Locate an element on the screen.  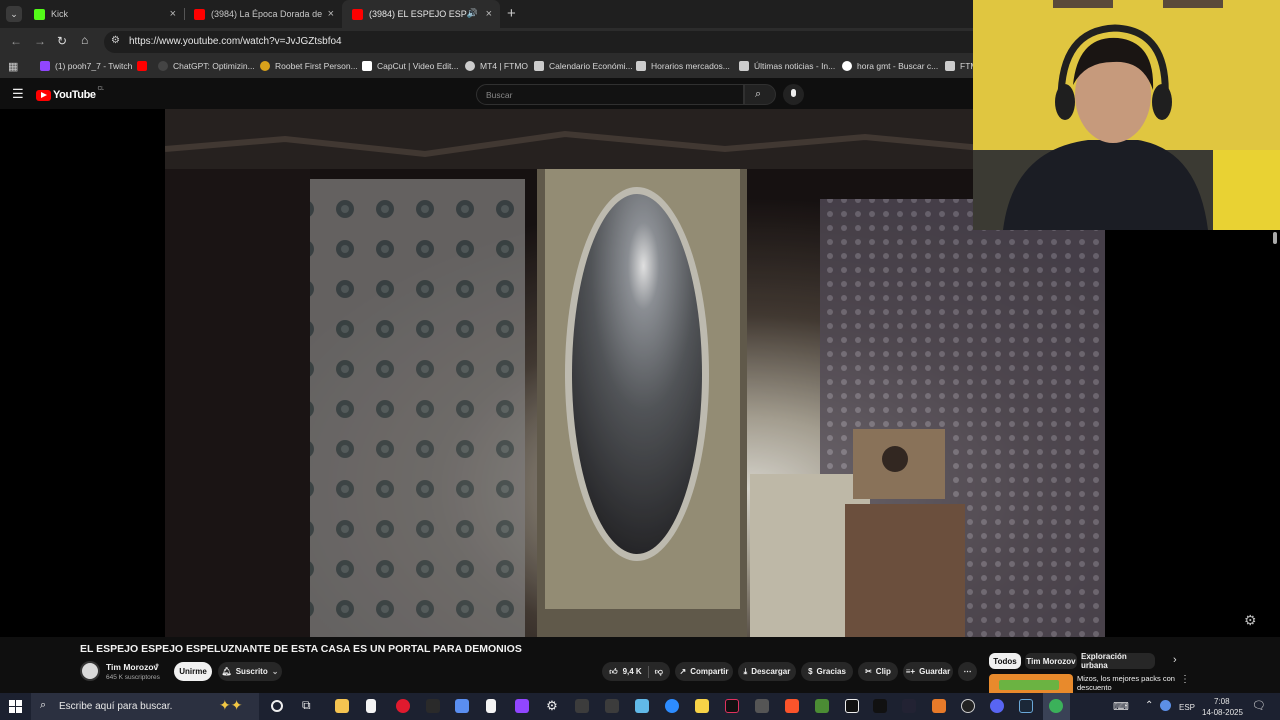
opera-icon is located at coordinates (403, 706).